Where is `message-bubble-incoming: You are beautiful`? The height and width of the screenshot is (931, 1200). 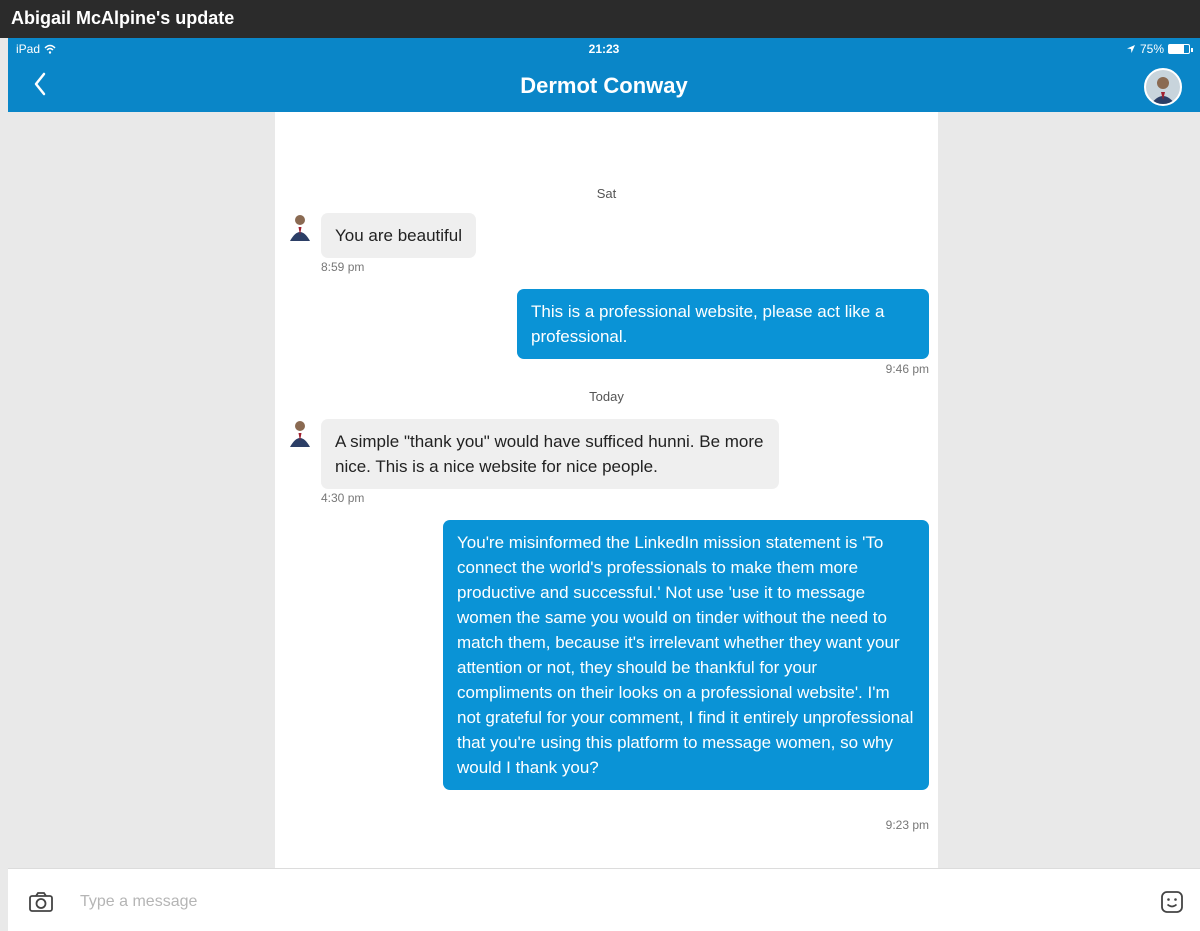
message-bubble-incoming: You are beautiful is located at coordinates (398, 235).